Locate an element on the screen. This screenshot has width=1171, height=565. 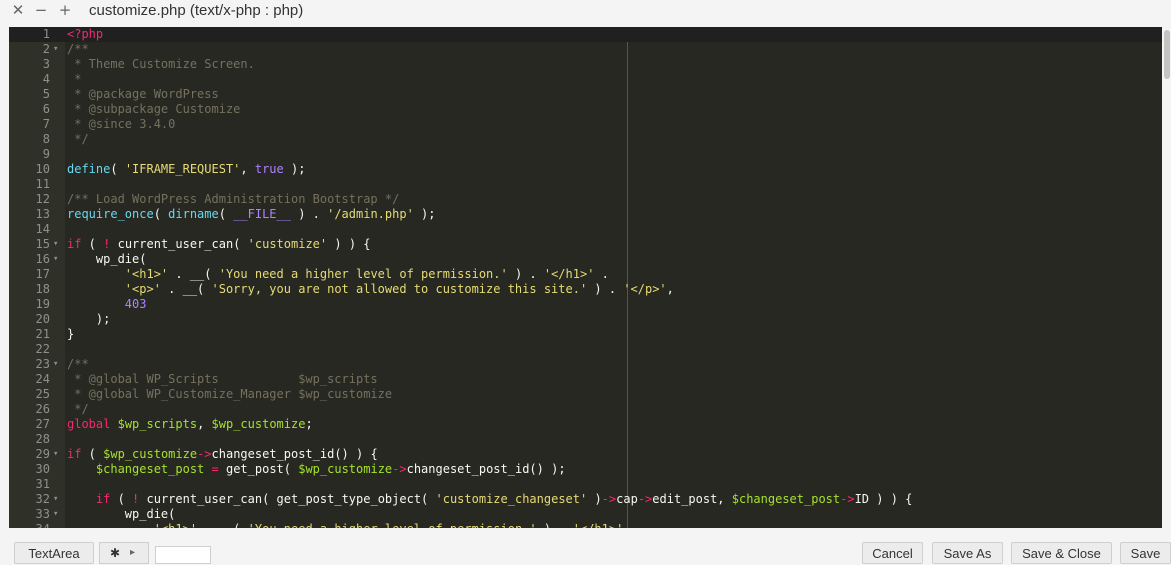
code-line: 7 * @since 3.4.0 is located at coordinates (585, 124).